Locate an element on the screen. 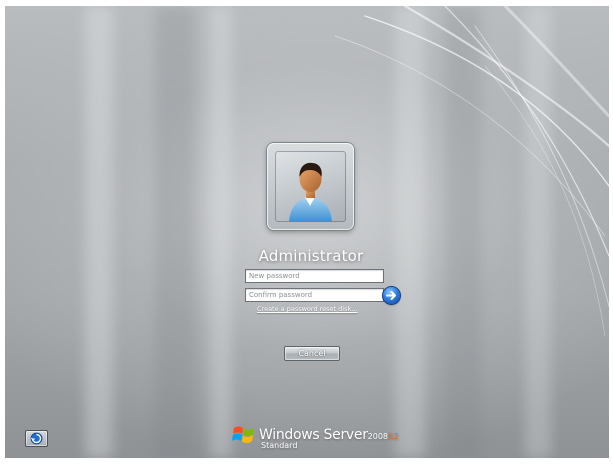  brand-edition: Standard is located at coordinates (279, 445).